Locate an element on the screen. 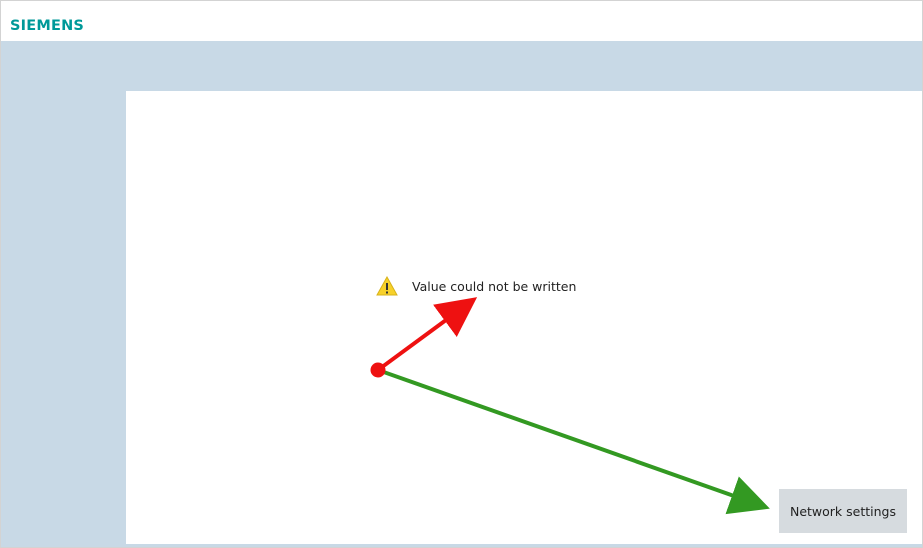 This screenshot has height=548, width=923. warning-icon is located at coordinates (387, 286).